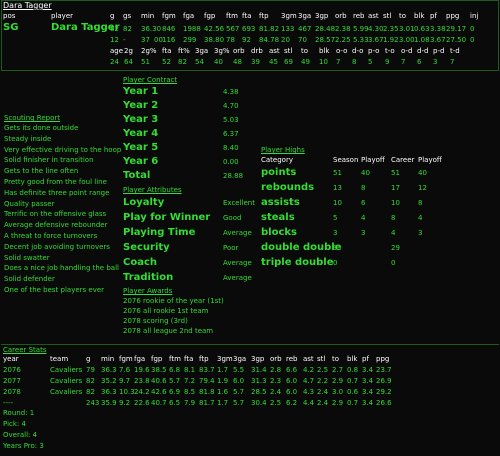  What do you see at coordinates (336, 359) in the screenshot?
I see `career-column-label: to` at bounding box center [336, 359].